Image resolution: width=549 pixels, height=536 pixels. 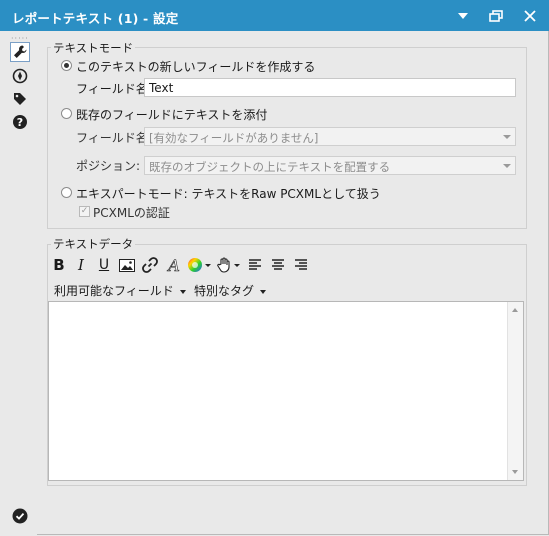 I want to click on hand-cursor-icon, so click(x=229, y=265).